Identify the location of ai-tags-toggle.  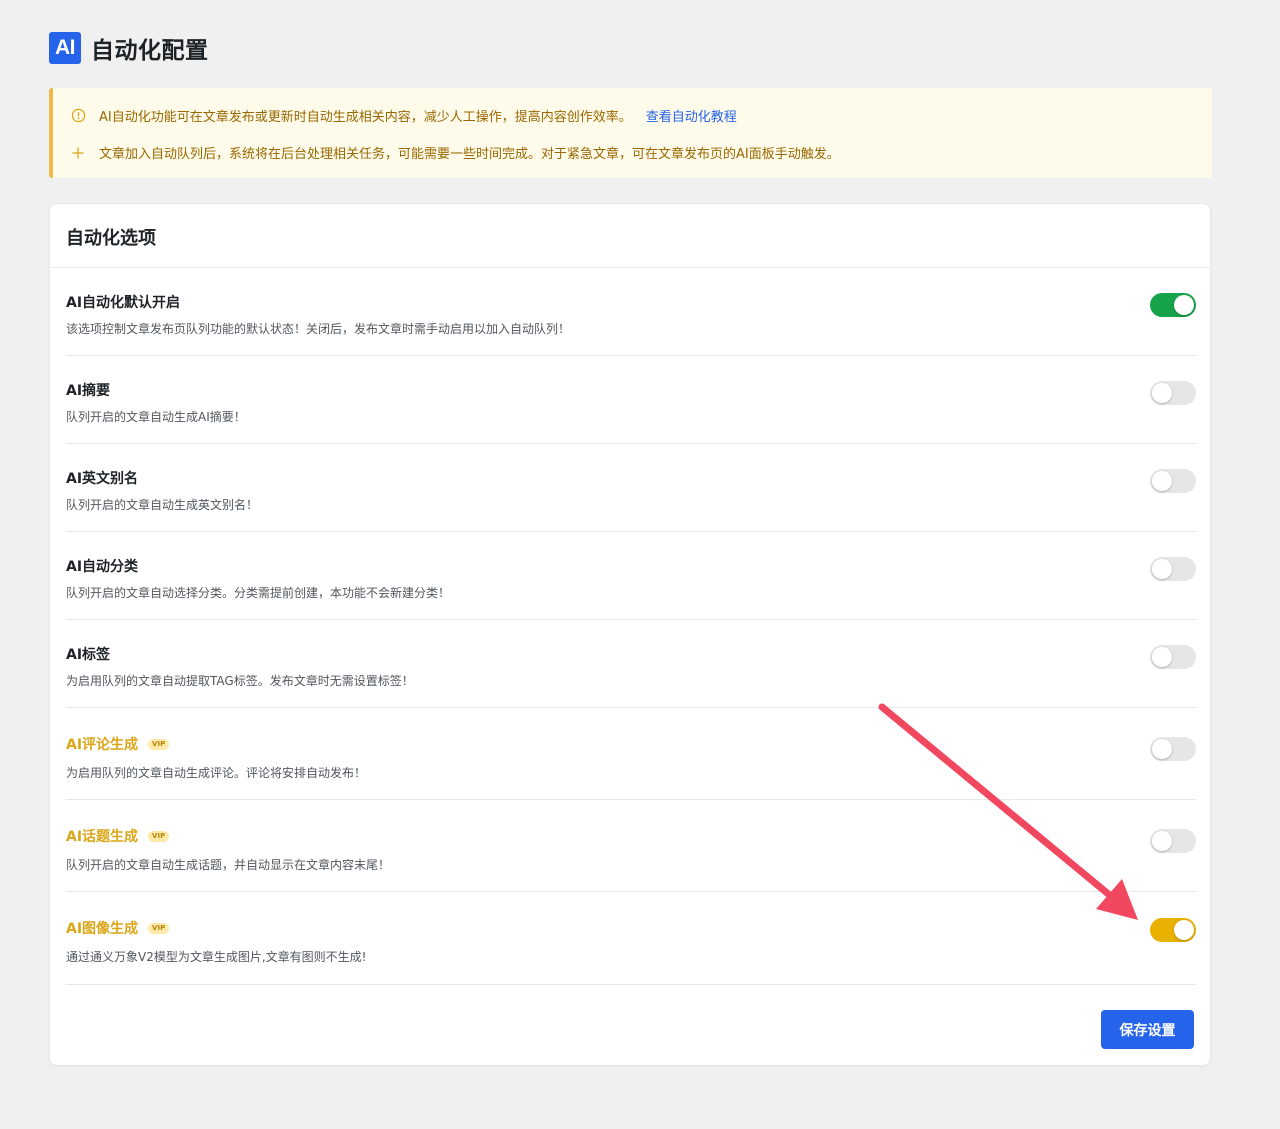
(1173, 657).